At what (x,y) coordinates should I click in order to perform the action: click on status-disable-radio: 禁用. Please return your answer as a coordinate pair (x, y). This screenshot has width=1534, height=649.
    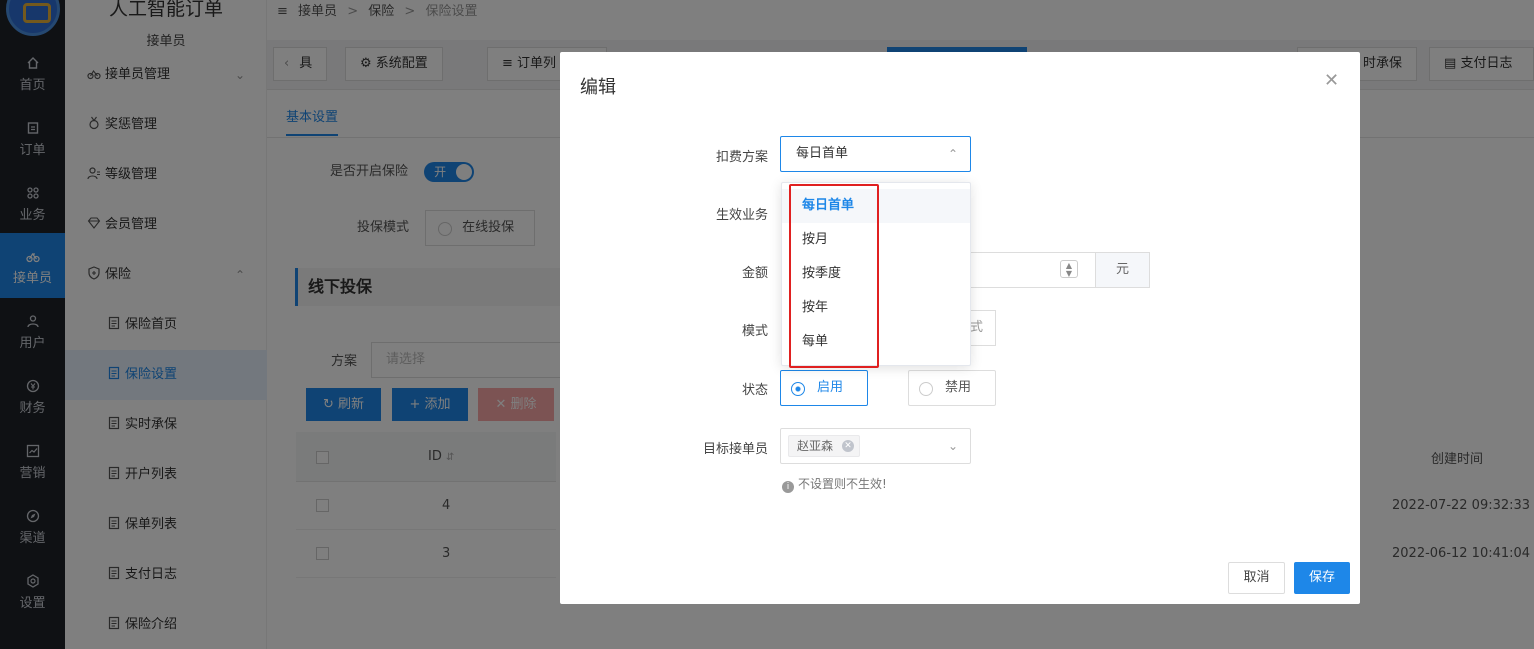
    Looking at the image, I should click on (952, 388).